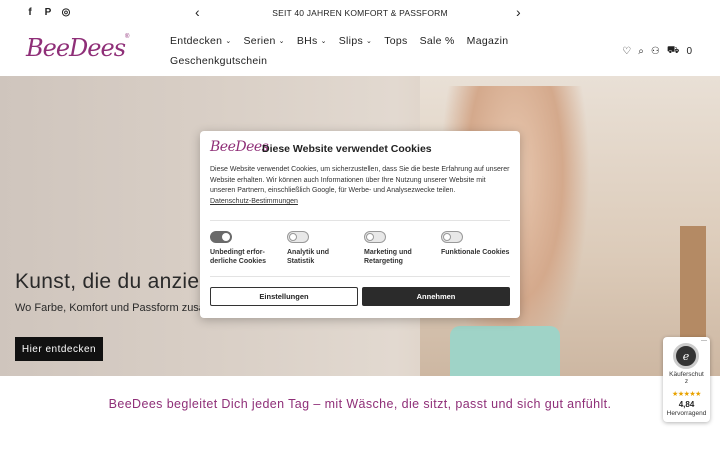  I want to click on rating-text: Hervorragend, so click(686, 413).